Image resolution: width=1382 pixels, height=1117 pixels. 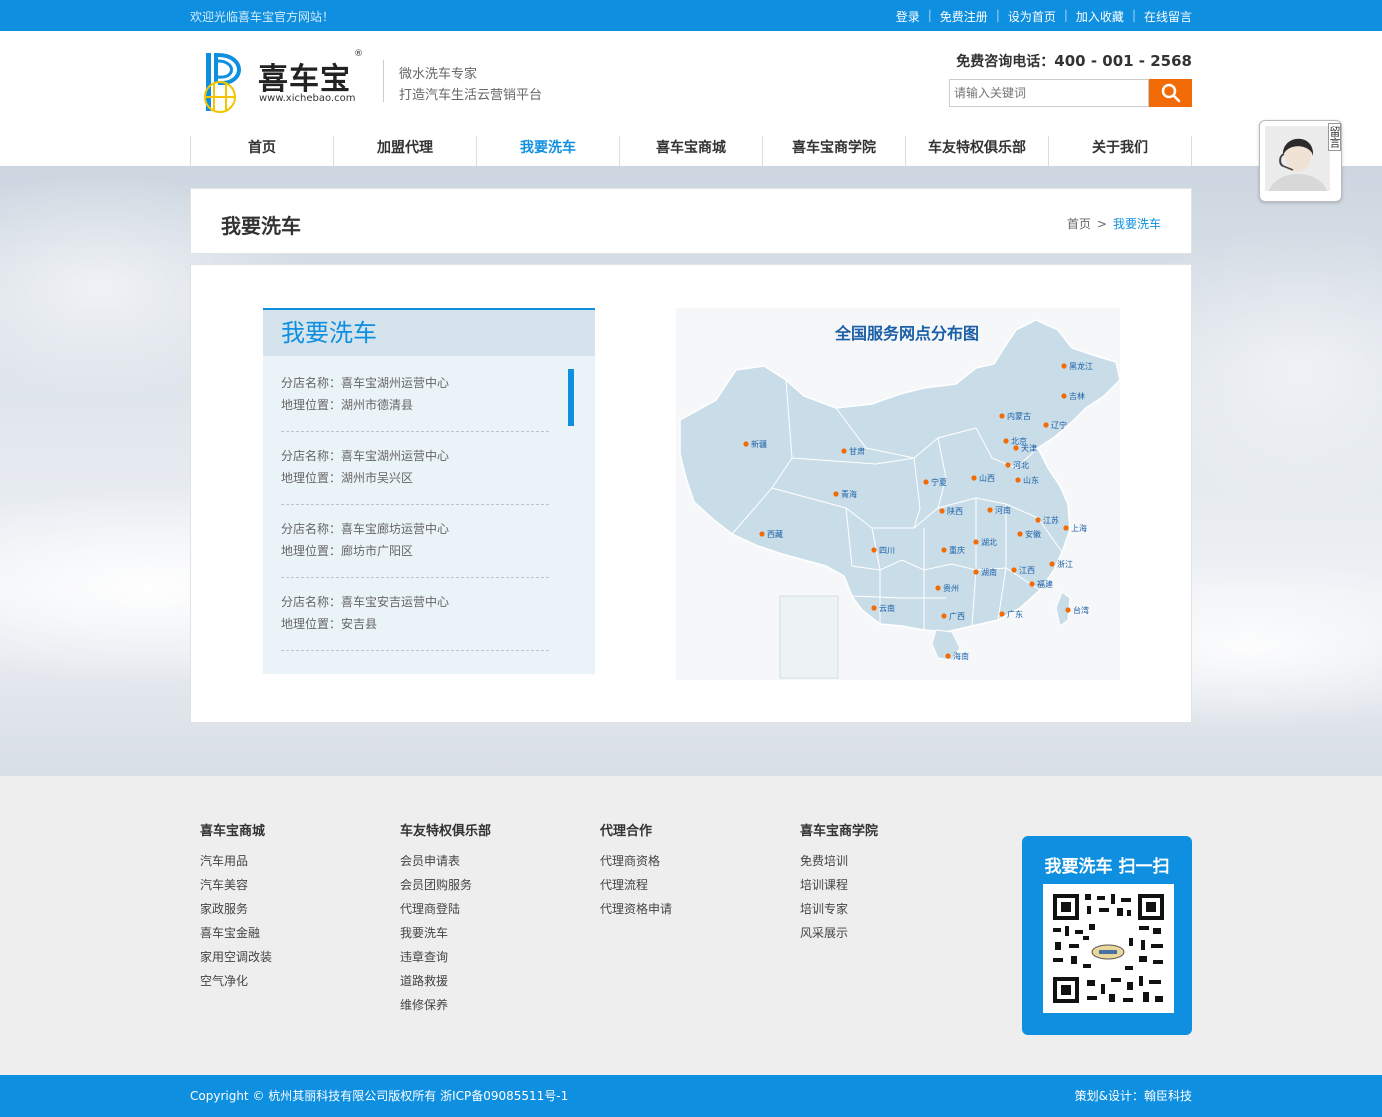 What do you see at coordinates (1074, 61) in the screenshot?
I see `hotline: 免费咨询电话：400 - 001 - 2568` at bounding box center [1074, 61].